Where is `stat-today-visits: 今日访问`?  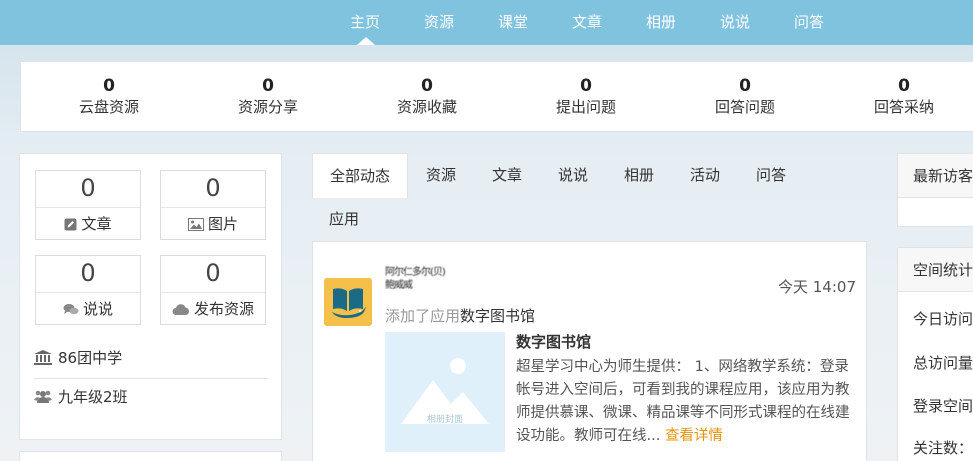 stat-today-visits: 今日访问 is located at coordinates (943, 319).